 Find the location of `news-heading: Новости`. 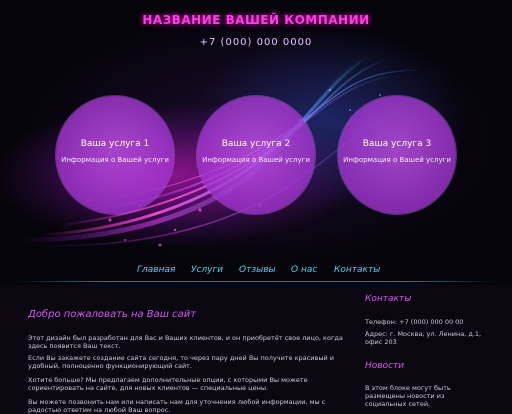

news-heading: Новости is located at coordinates (385, 366).